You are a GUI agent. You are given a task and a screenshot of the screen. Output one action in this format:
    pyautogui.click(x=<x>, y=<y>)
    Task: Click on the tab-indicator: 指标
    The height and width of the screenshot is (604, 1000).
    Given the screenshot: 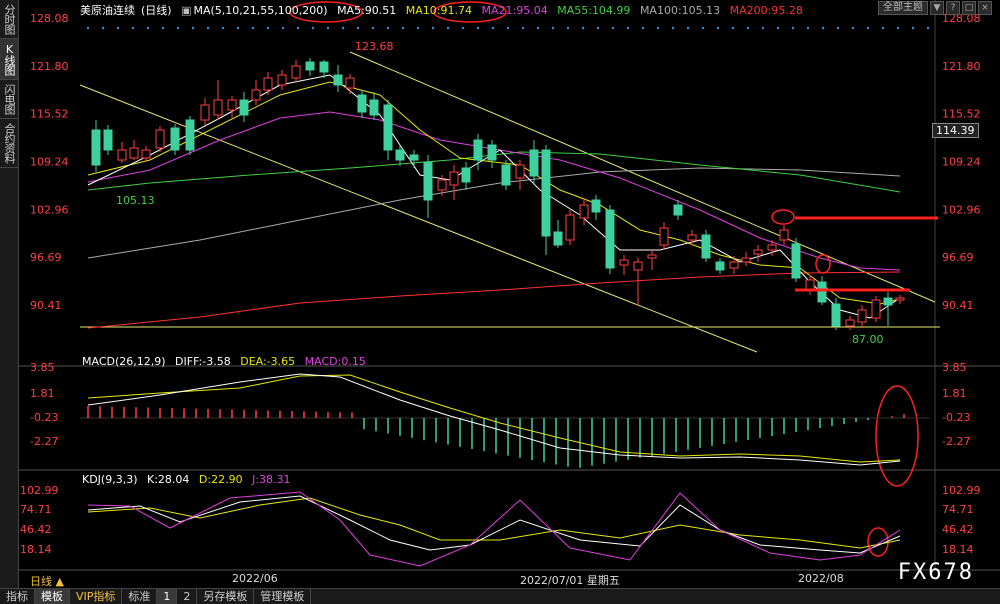 What is the action you would take?
    pyautogui.click(x=17, y=596)
    